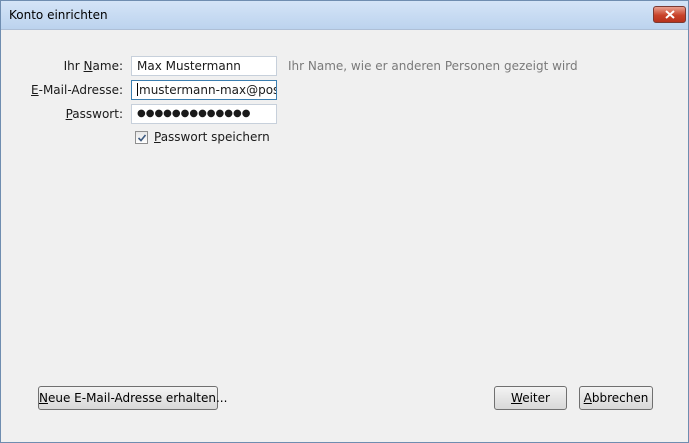 Image resolution: width=689 pixels, height=443 pixels. I want to click on email-field-value: mustermann-max@postec, so click(207, 90).